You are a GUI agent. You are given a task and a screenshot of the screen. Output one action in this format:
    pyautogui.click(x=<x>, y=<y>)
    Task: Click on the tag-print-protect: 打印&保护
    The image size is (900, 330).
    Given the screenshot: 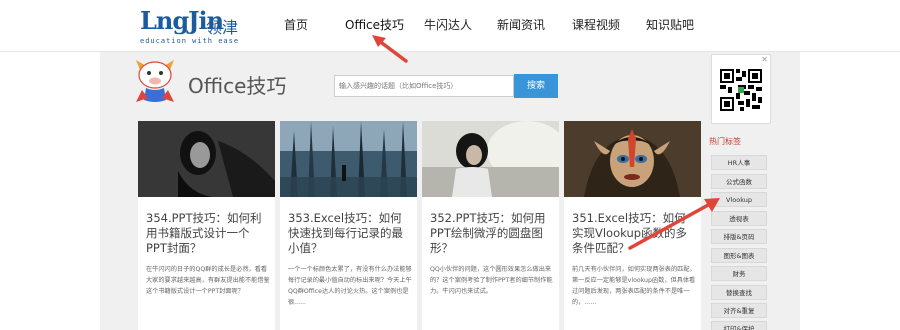 What is the action you would take?
    pyautogui.click(x=739, y=325)
    